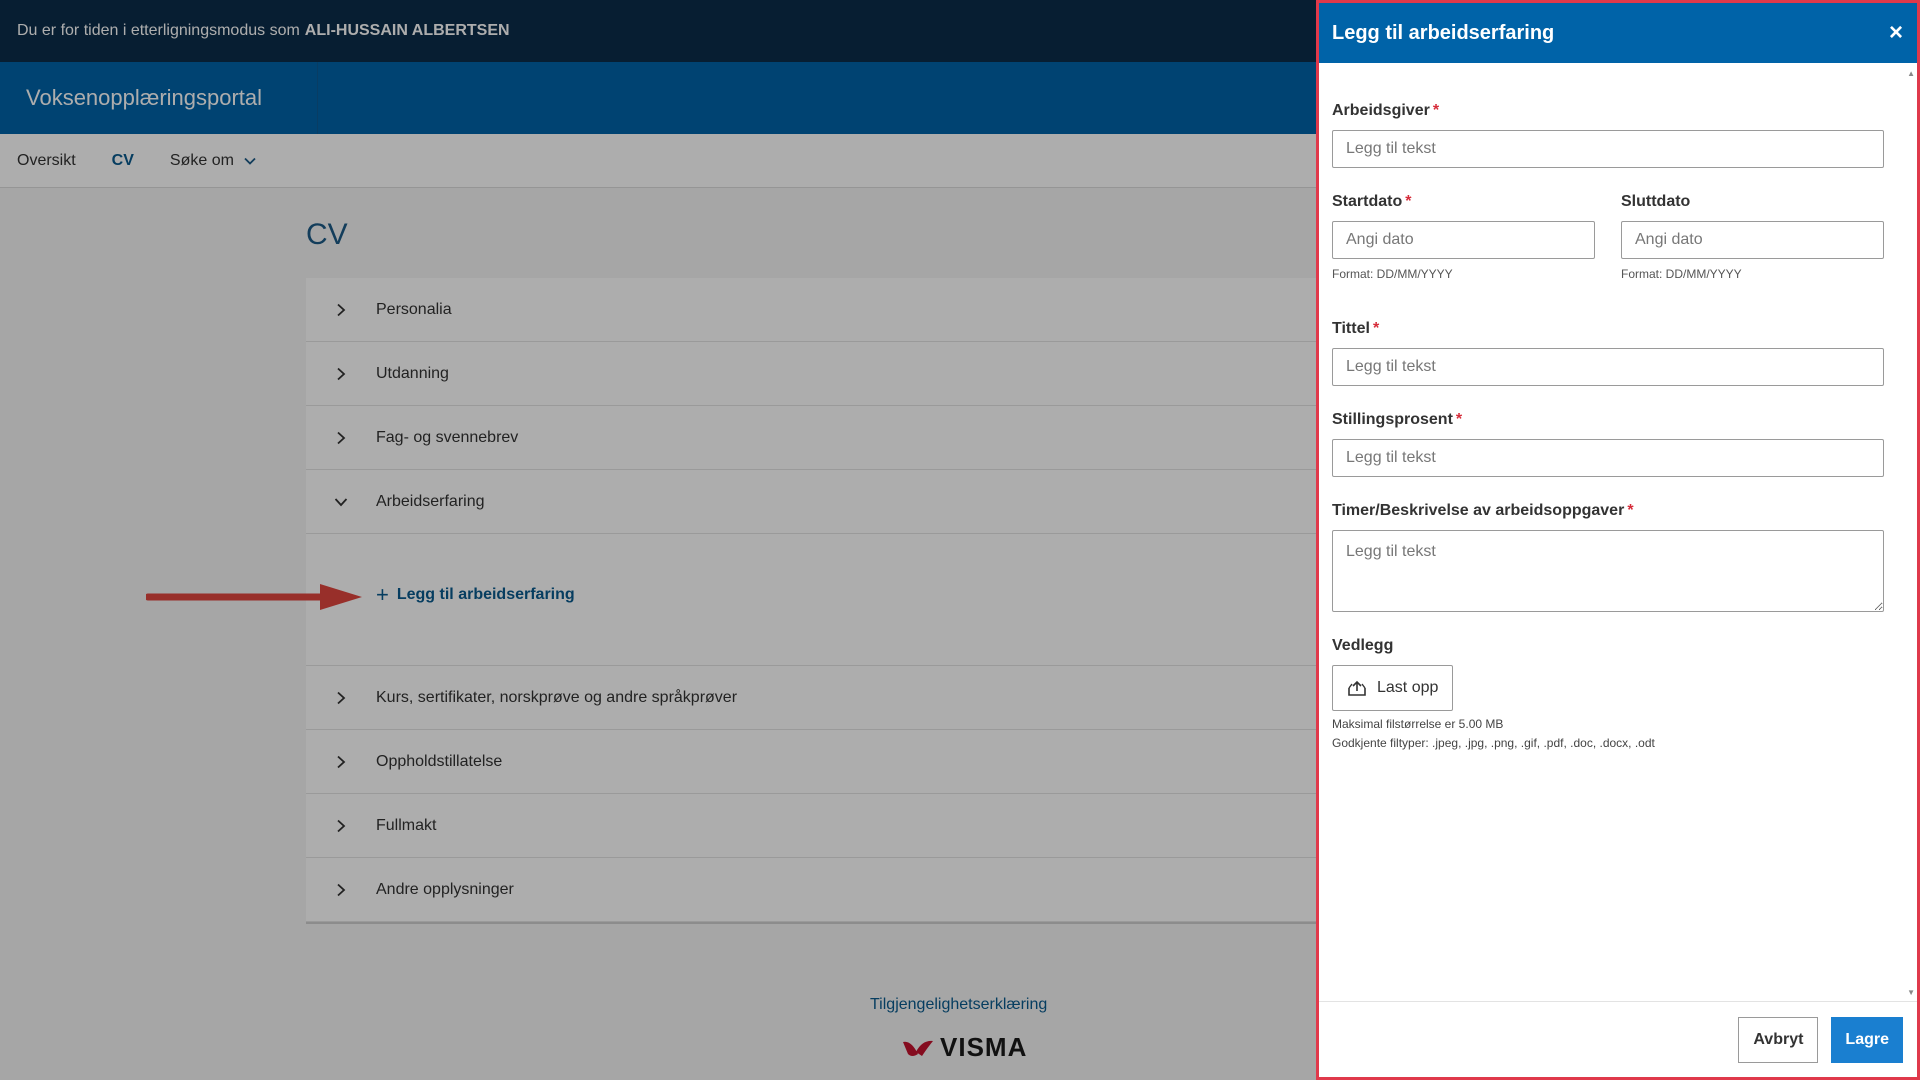 This screenshot has width=1920, height=1080. What do you see at coordinates (1386, 110) in the screenshot?
I see `employer-label: Arbeidsgiver *` at bounding box center [1386, 110].